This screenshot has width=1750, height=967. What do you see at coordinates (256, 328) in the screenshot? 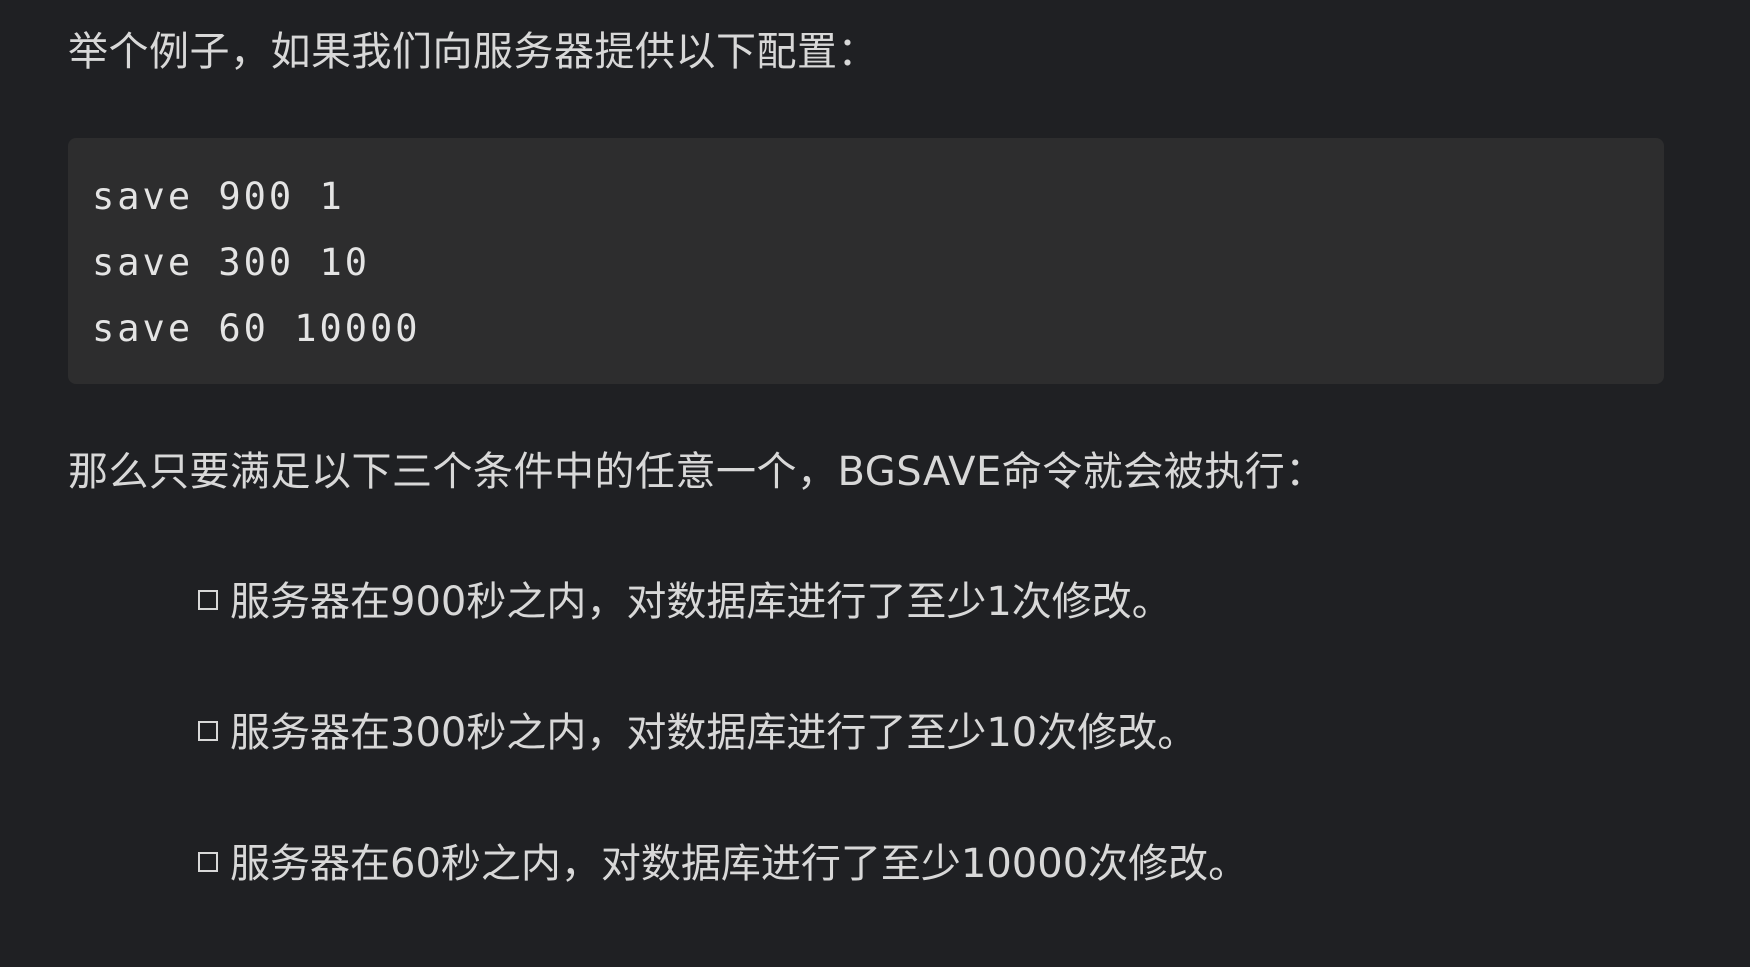
I see `code-line: save 60 10000` at bounding box center [256, 328].